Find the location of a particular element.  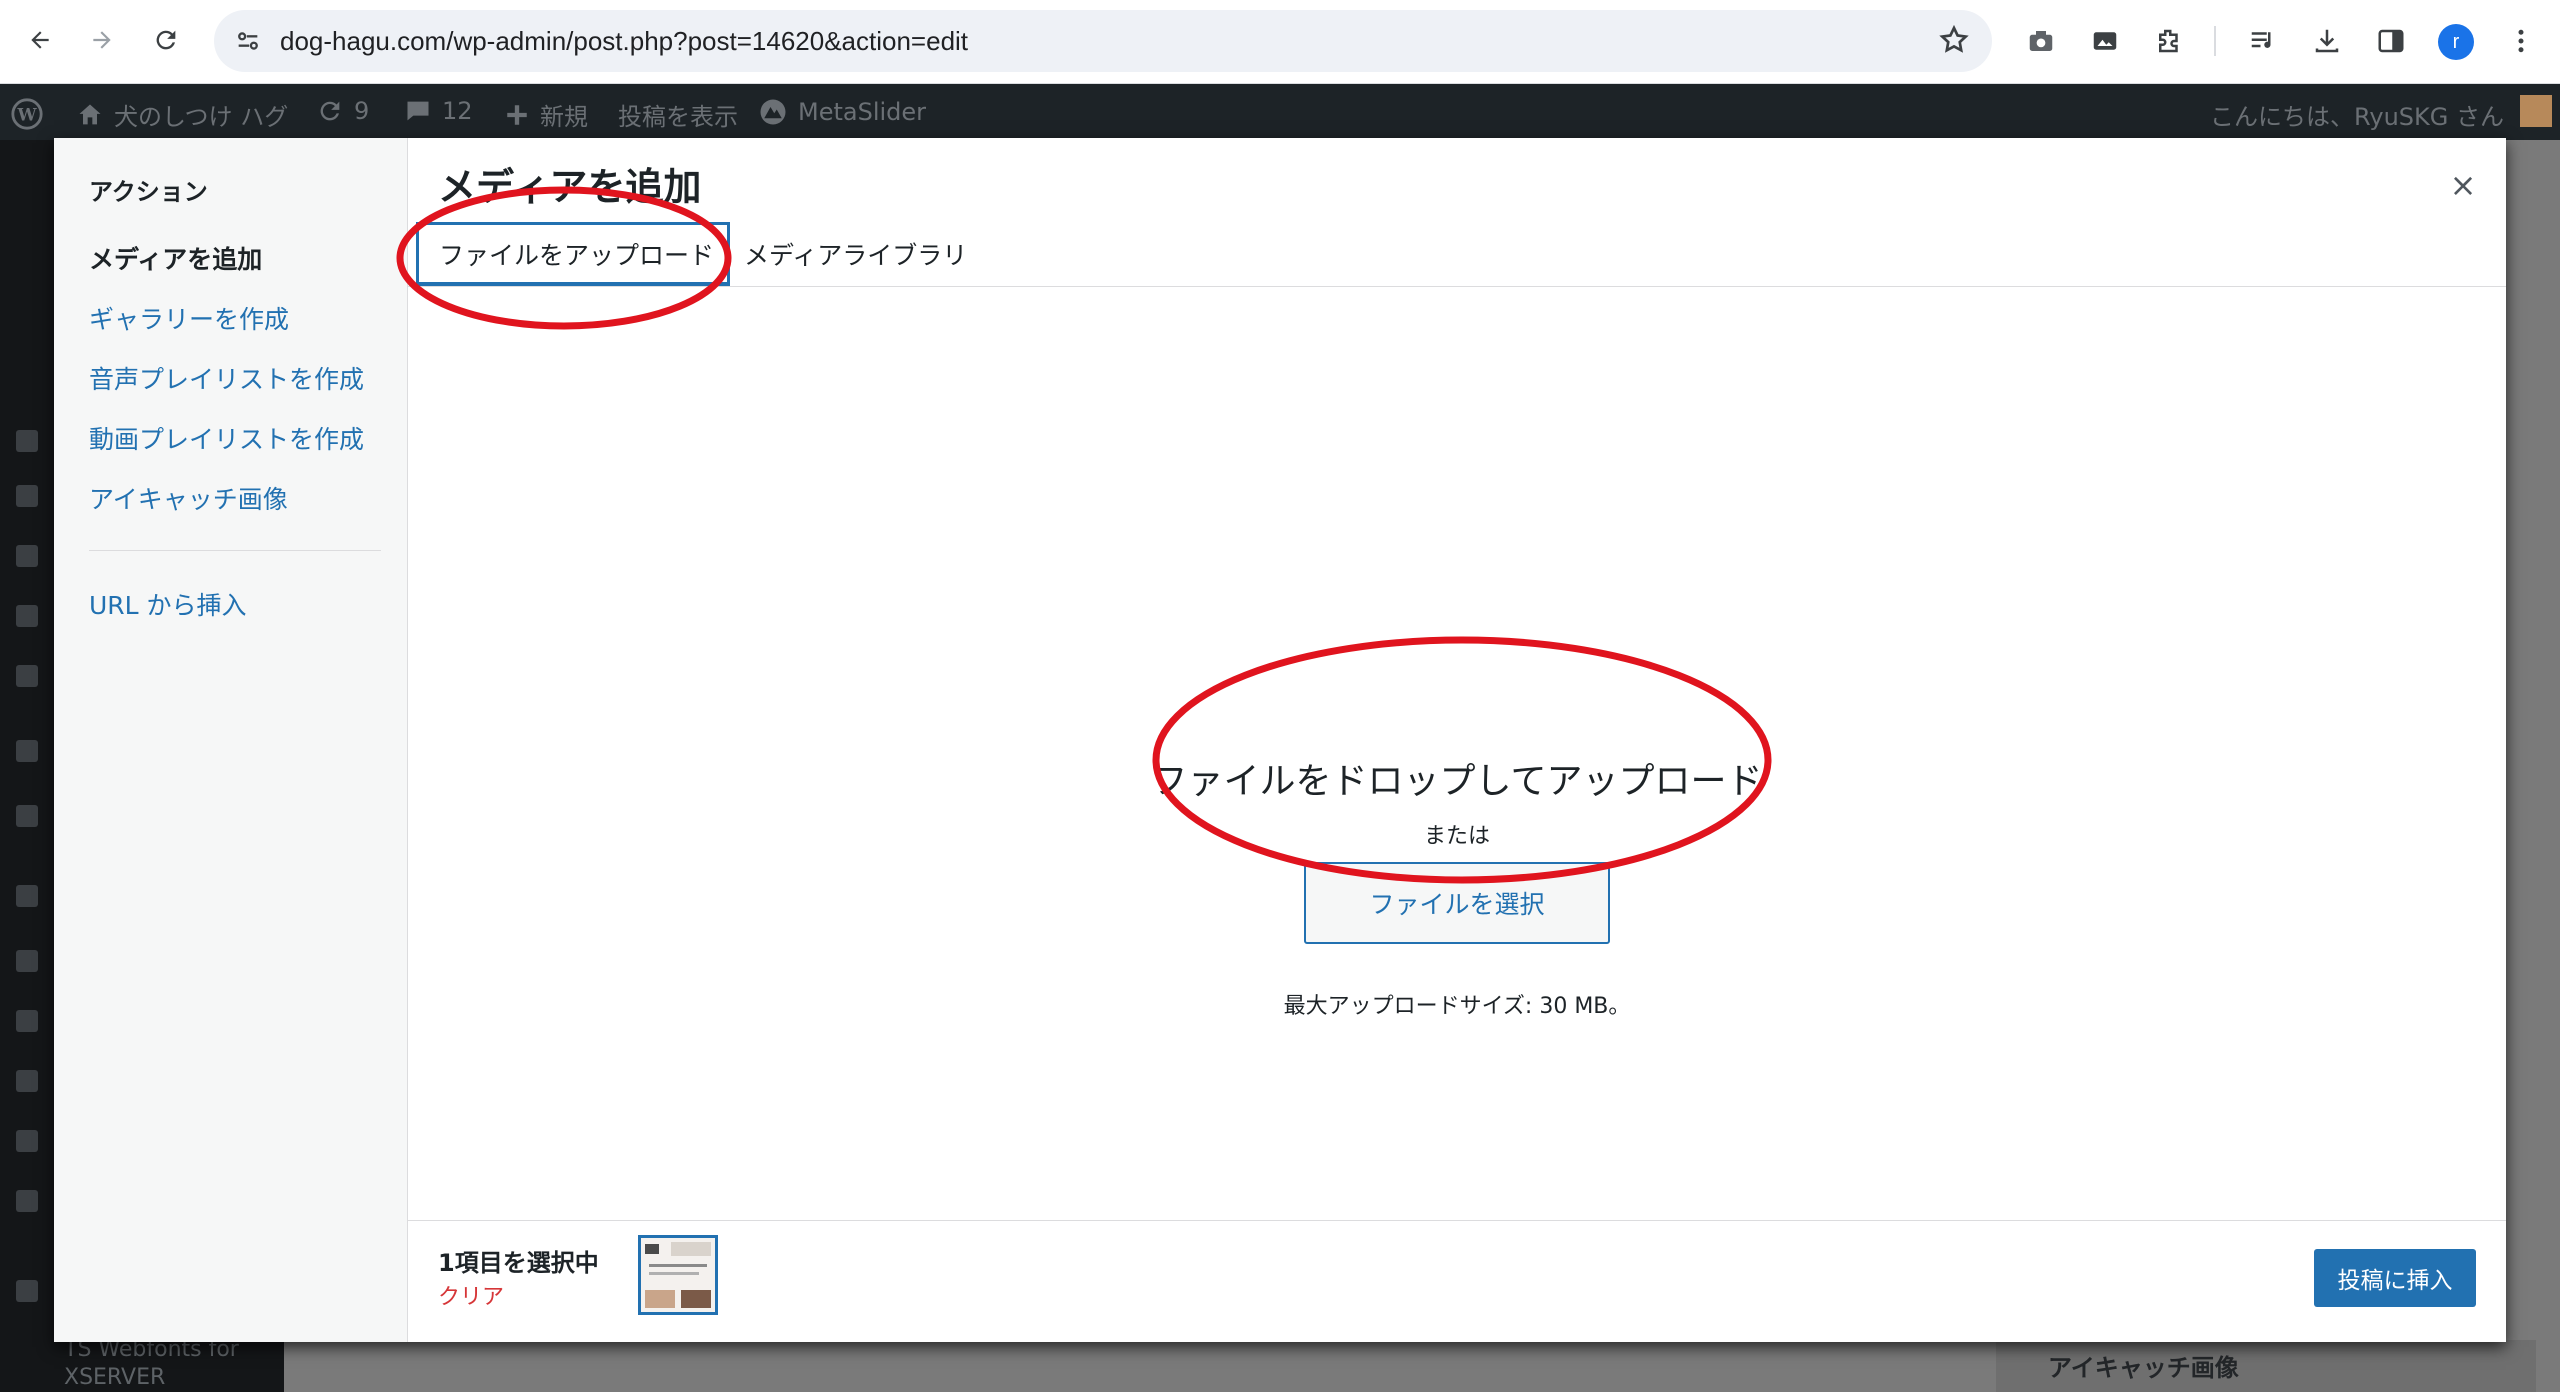

menu-item-create-gallery: ギャラリーを作成 is located at coordinates (189, 318).